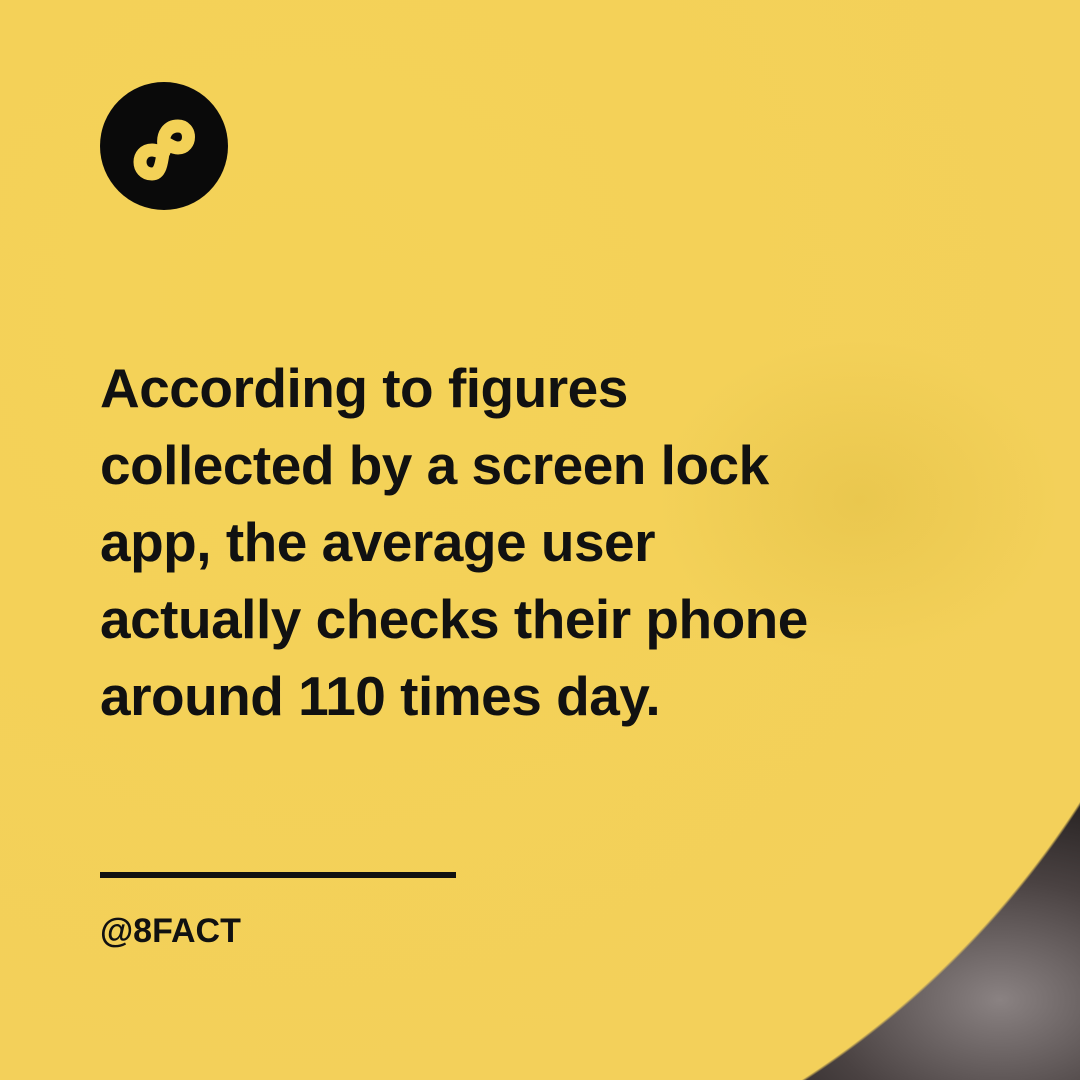 The height and width of the screenshot is (1080, 1080). Describe the element at coordinates (454, 619) in the screenshot. I see `fact-line: actually checks their phone` at that location.